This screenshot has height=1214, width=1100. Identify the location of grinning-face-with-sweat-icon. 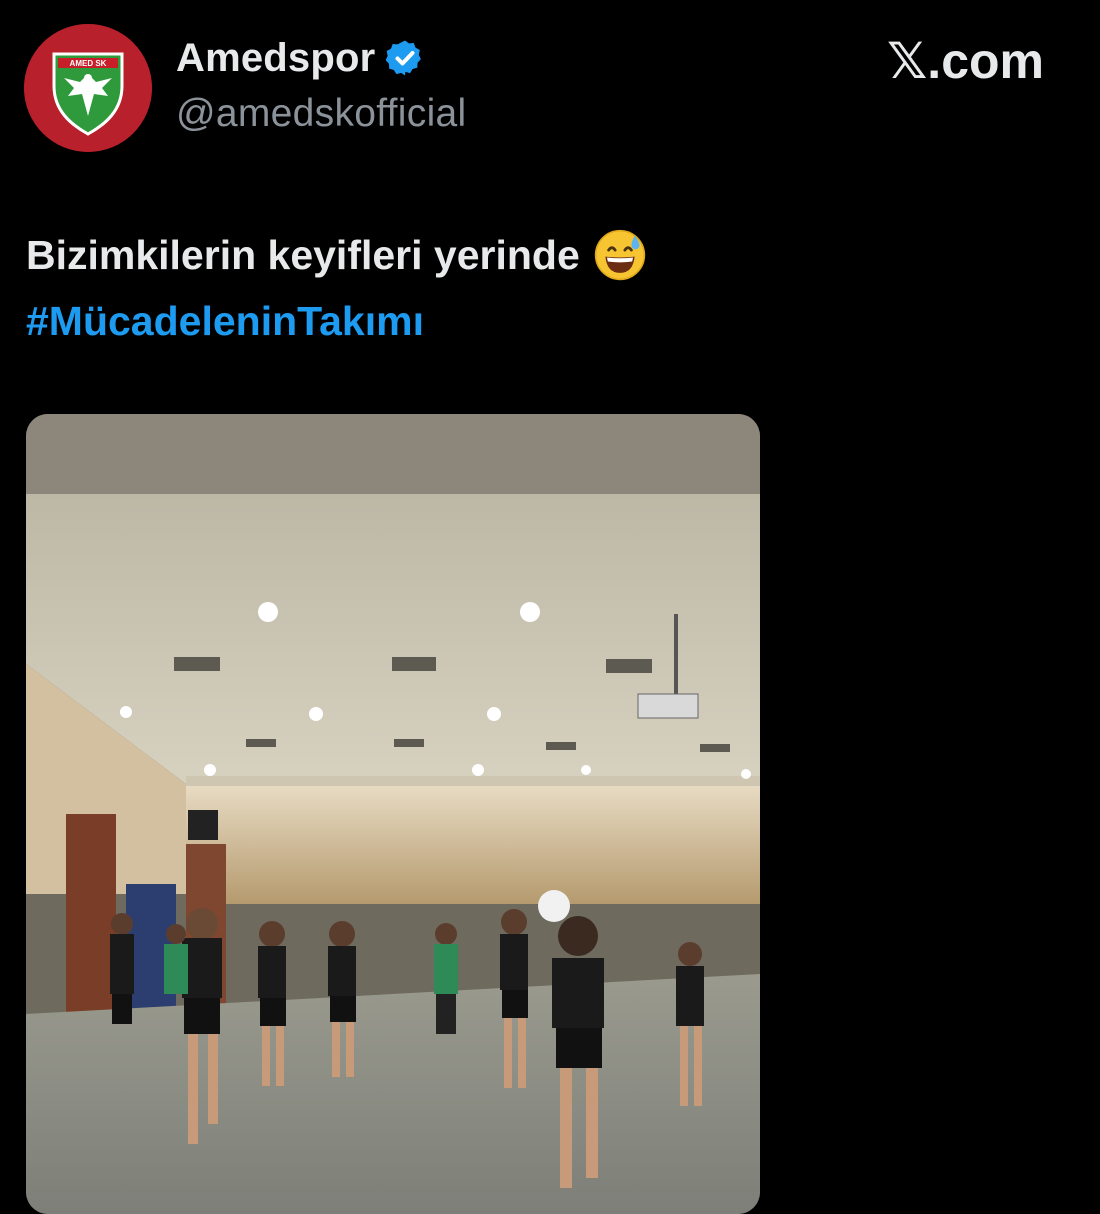
(619, 255).